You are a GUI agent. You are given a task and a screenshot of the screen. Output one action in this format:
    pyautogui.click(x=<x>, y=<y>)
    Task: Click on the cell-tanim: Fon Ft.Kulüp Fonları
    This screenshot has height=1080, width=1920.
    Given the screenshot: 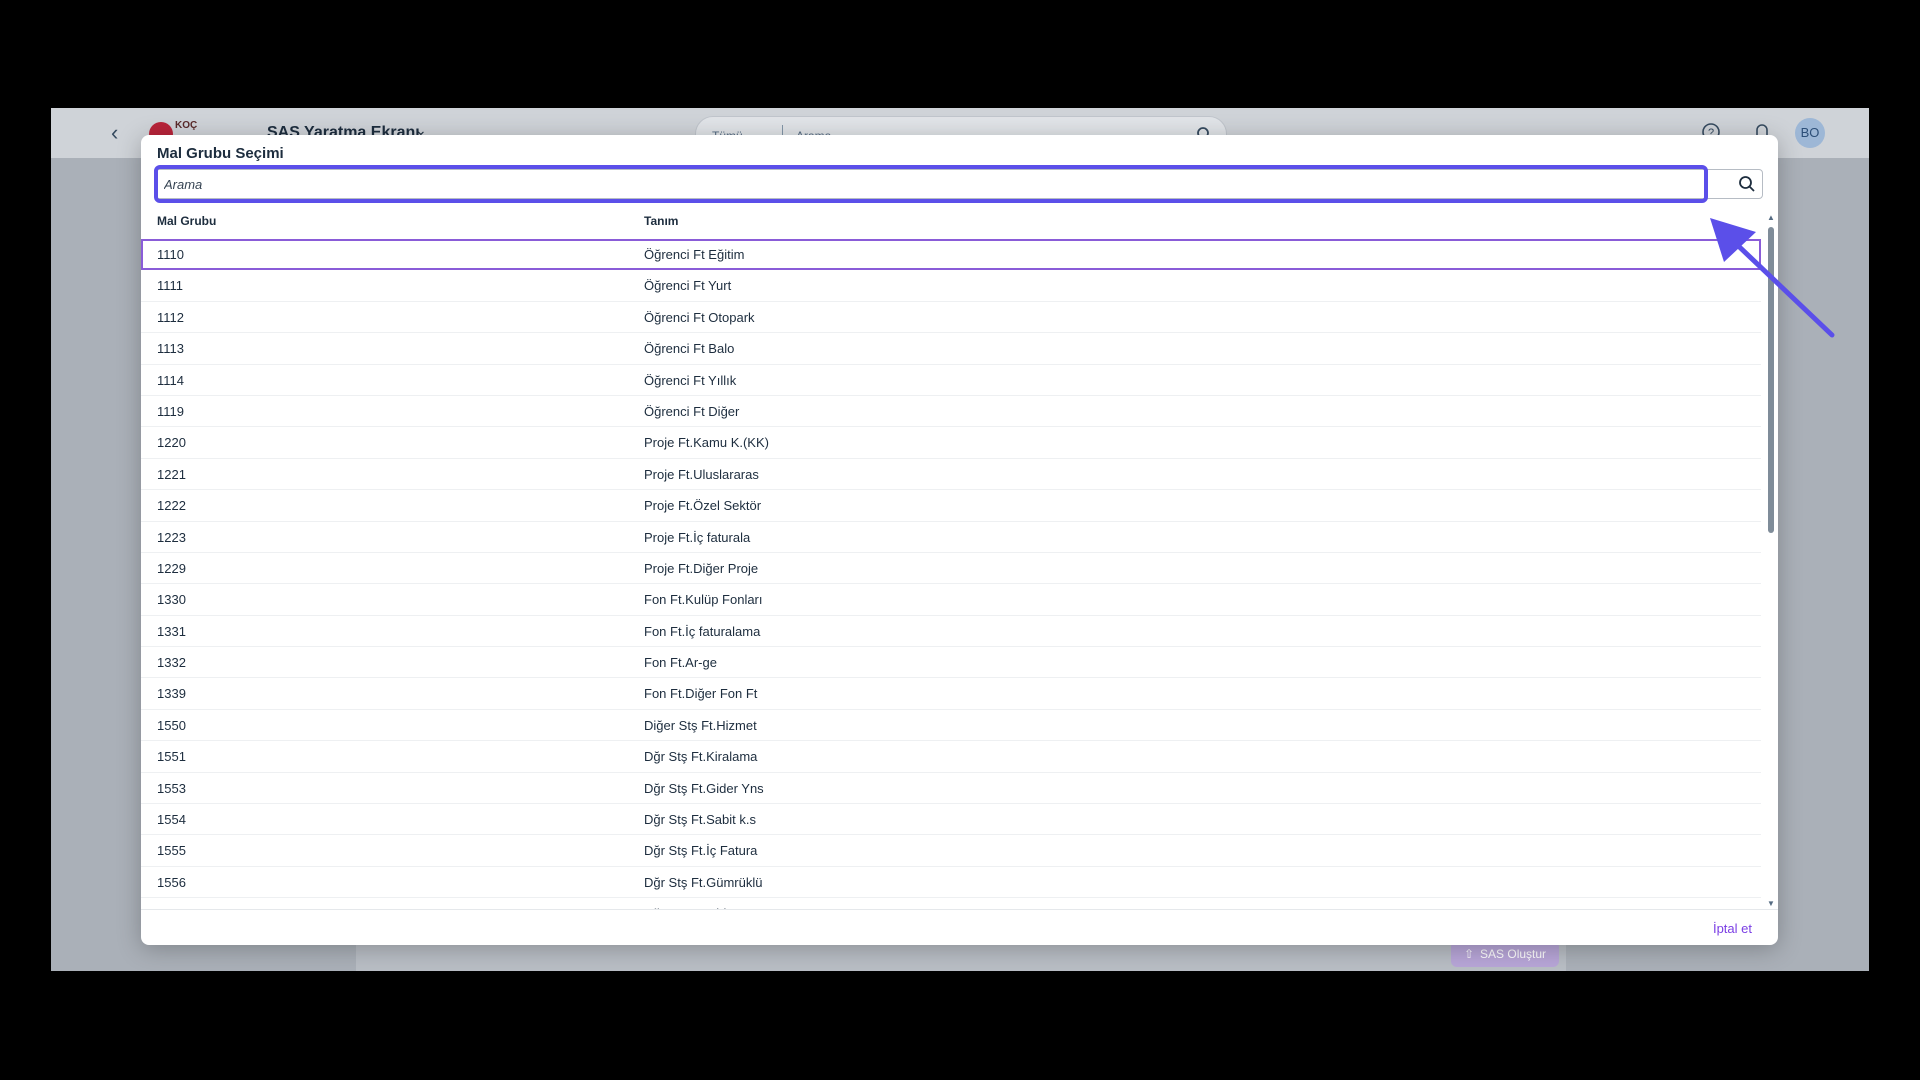 What is the action you would take?
    pyautogui.click(x=703, y=600)
    